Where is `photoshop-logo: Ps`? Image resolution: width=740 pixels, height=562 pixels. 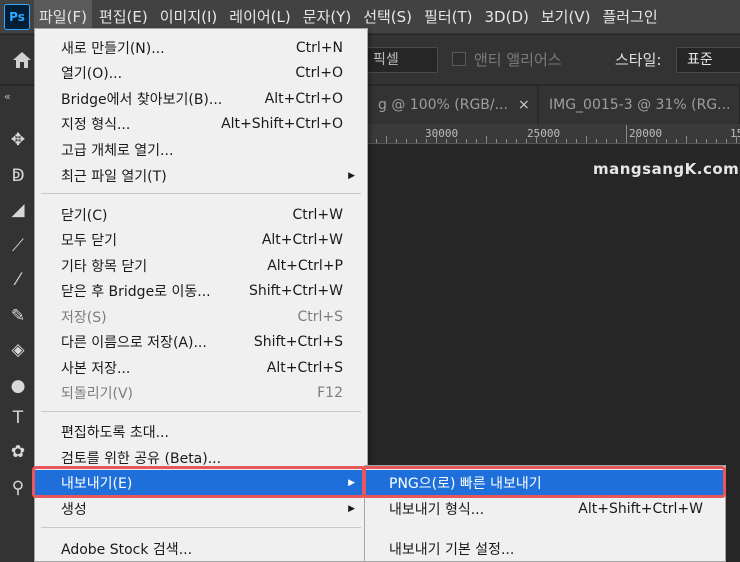
photoshop-logo: Ps is located at coordinates (17, 16).